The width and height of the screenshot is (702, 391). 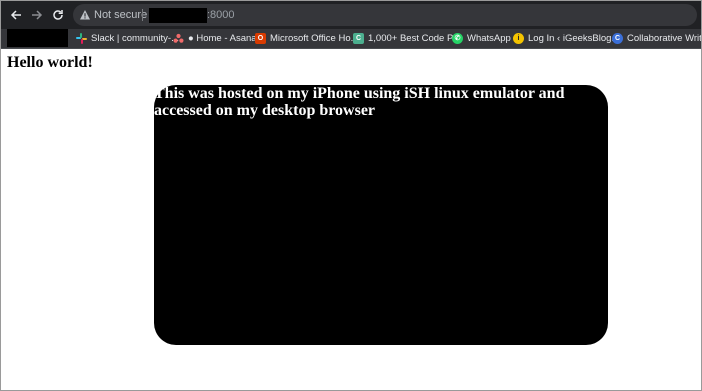 What do you see at coordinates (178, 38) in the screenshot?
I see `asana-icon` at bounding box center [178, 38].